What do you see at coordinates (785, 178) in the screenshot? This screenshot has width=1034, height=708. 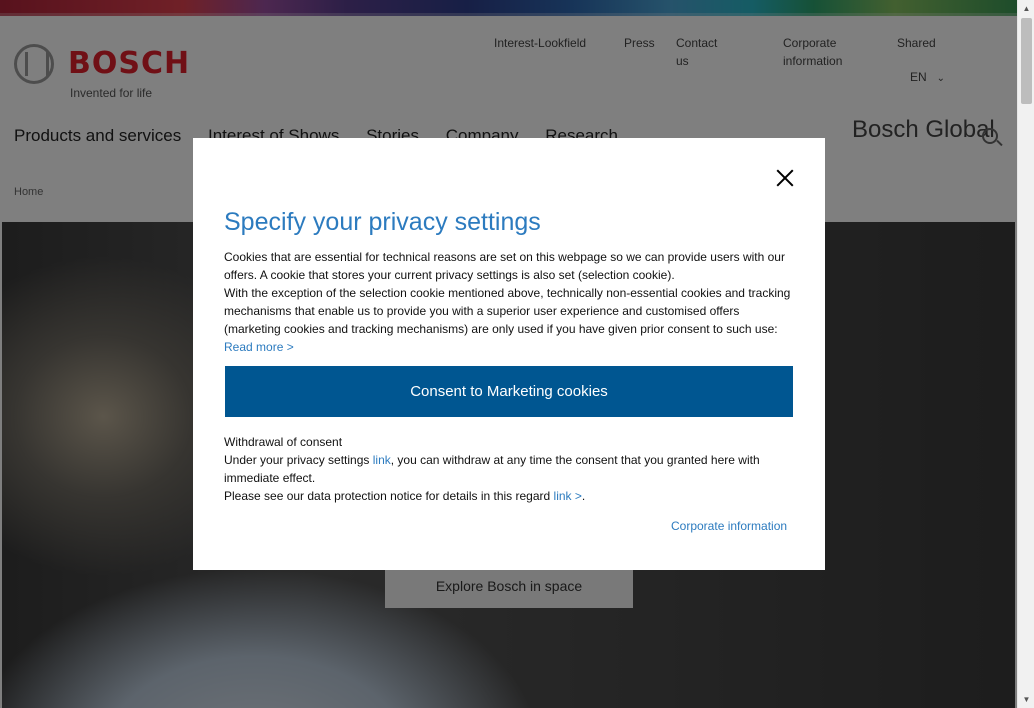 I see `close-icon` at bounding box center [785, 178].